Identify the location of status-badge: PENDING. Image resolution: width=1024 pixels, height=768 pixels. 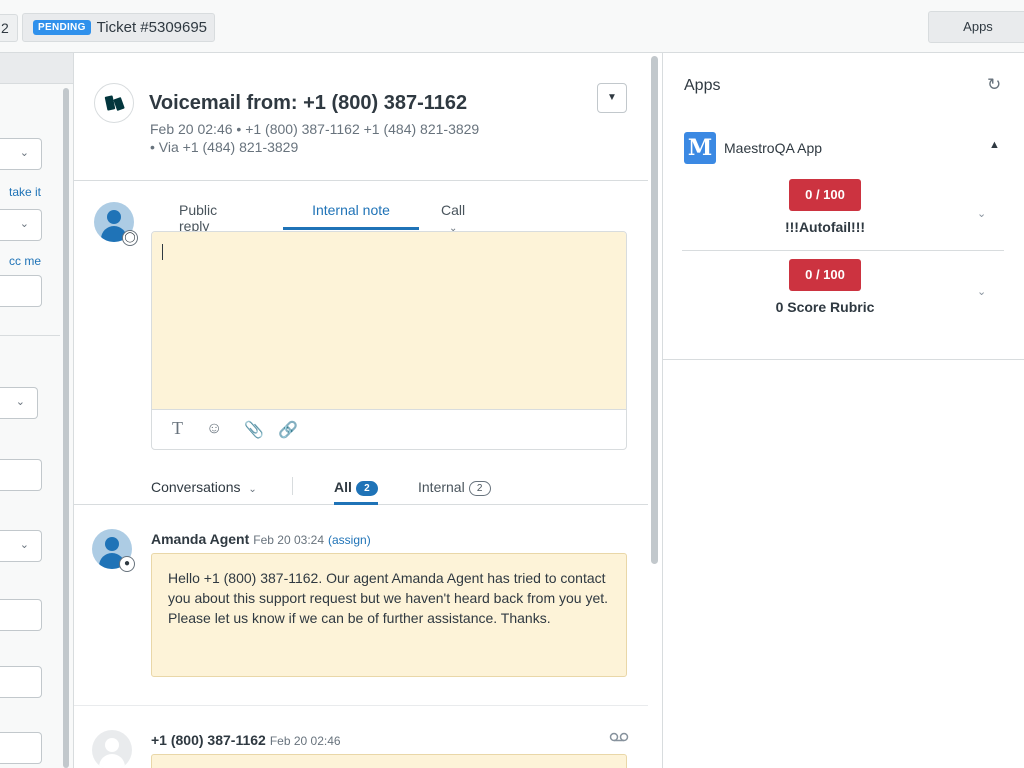
(62, 27).